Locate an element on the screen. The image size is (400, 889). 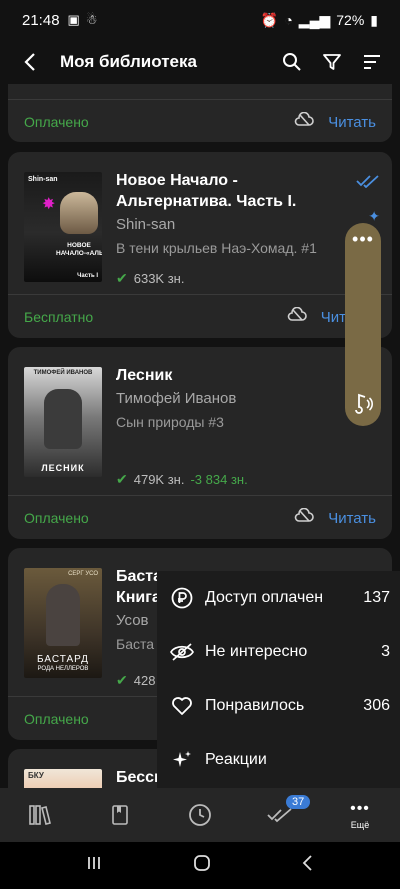
menu-item-count: 137 is located at coordinates (376, 597).